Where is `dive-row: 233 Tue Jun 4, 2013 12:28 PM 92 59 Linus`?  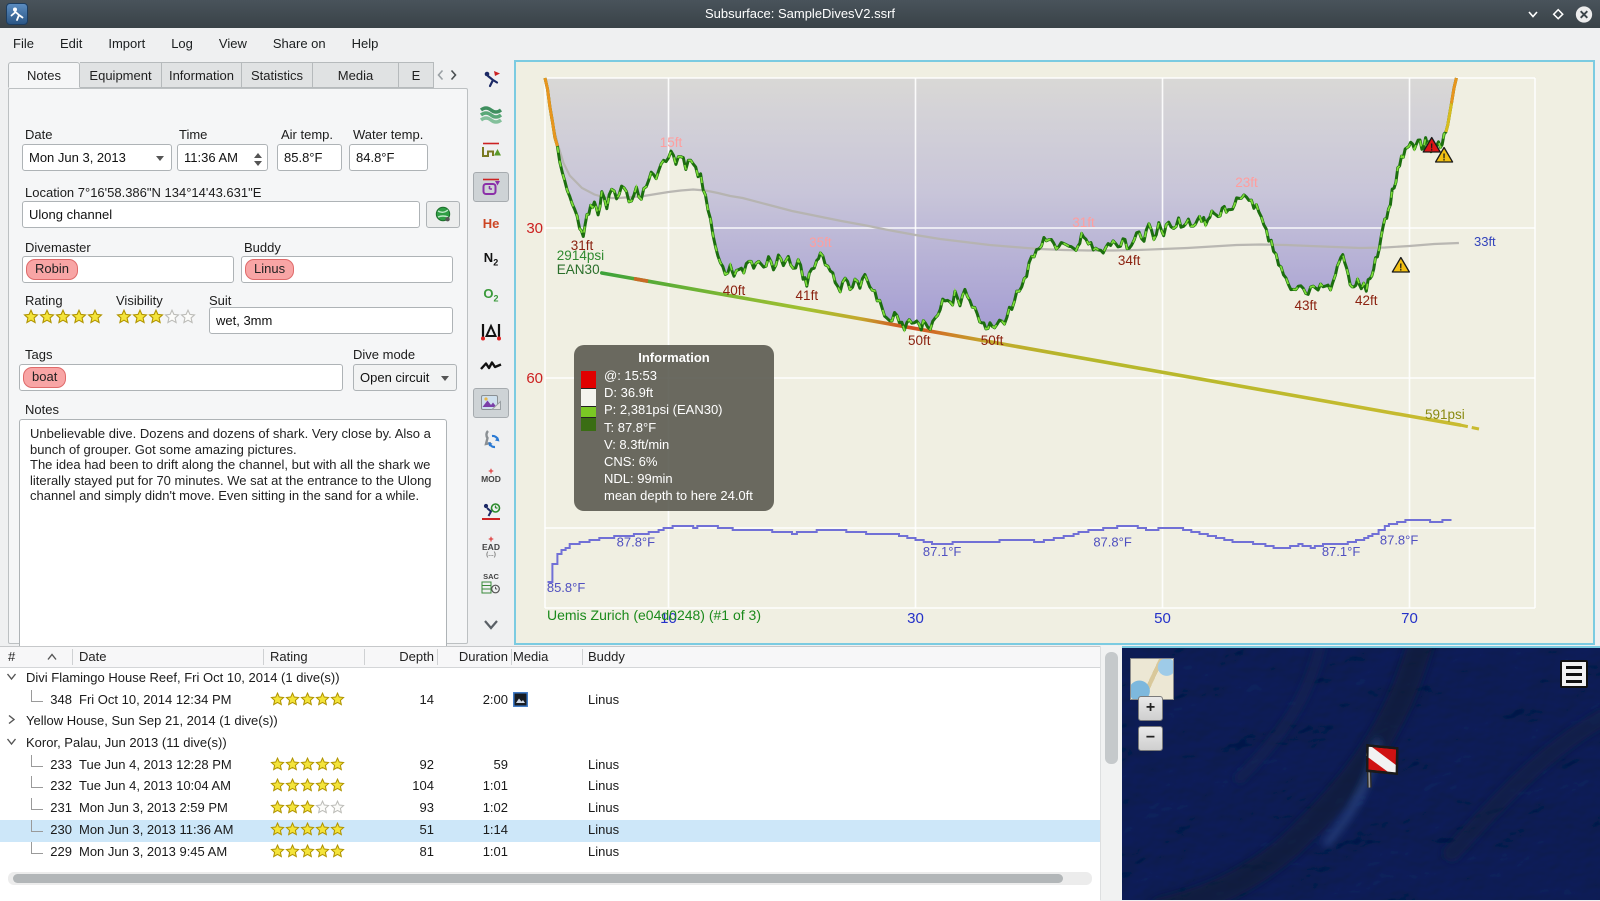 dive-row: 233 Tue Jun 4, 2013 12:28 PM 92 59 Linus is located at coordinates (550, 765).